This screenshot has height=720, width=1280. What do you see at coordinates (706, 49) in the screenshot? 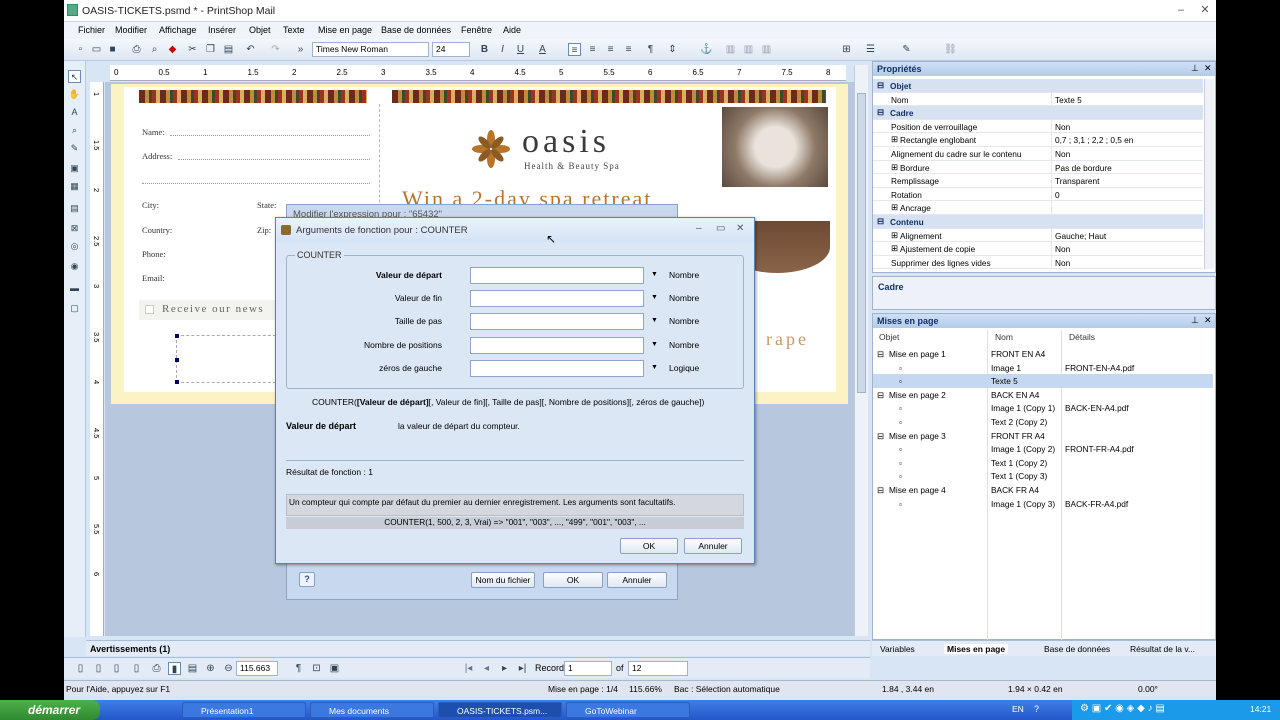
I see `anchor-icon: ⚓` at bounding box center [706, 49].